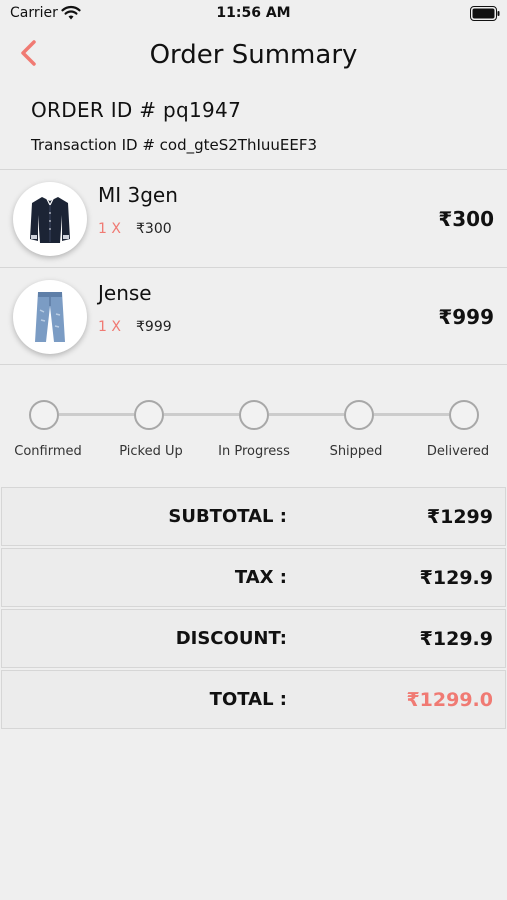 The height and width of the screenshot is (900, 507). Describe the element at coordinates (458, 451) in the screenshot. I see `step-label-delivered: Delivered` at that location.